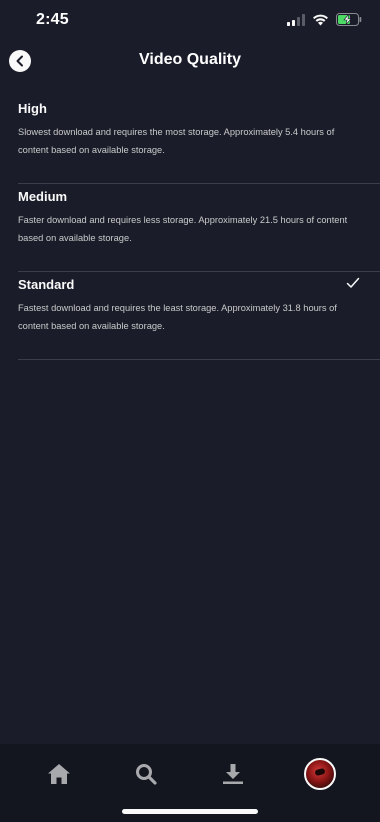  Describe the element at coordinates (46, 284) in the screenshot. I see `option-title: Standard` at that location.